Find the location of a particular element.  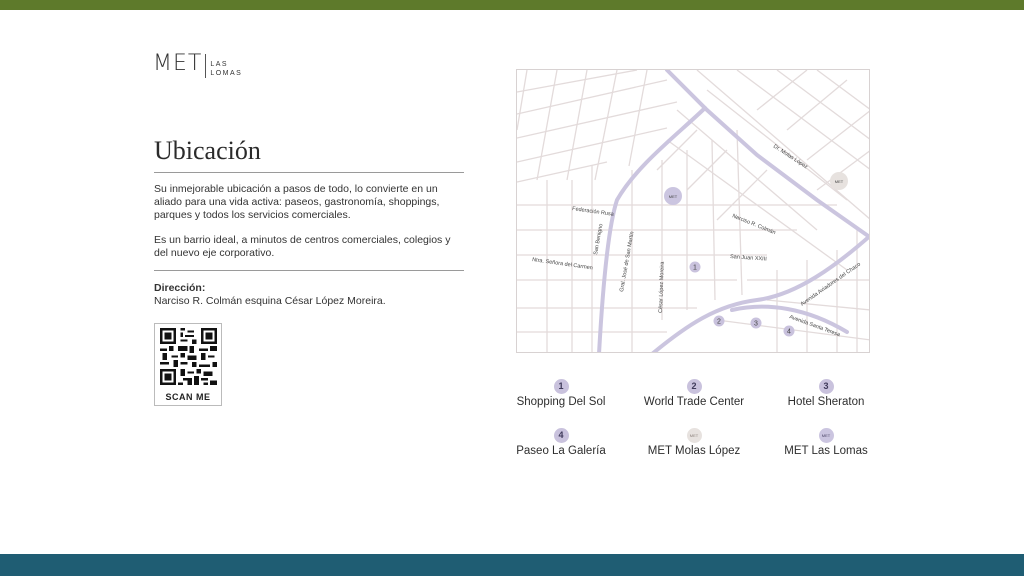

marker-3: 3 is located at coordinates (756, 323).